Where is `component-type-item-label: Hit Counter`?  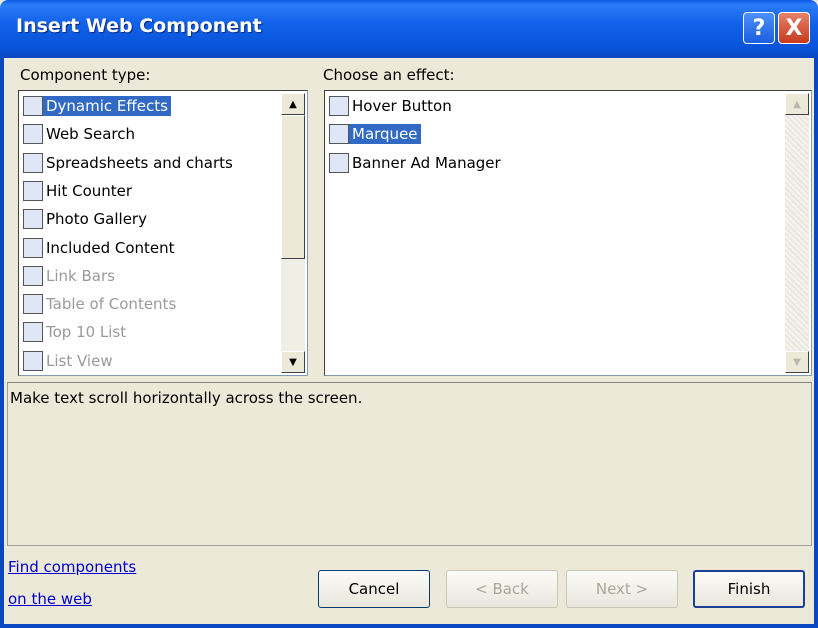 component-type-item-label: Hit Counter is located at coordinates (89, 190).